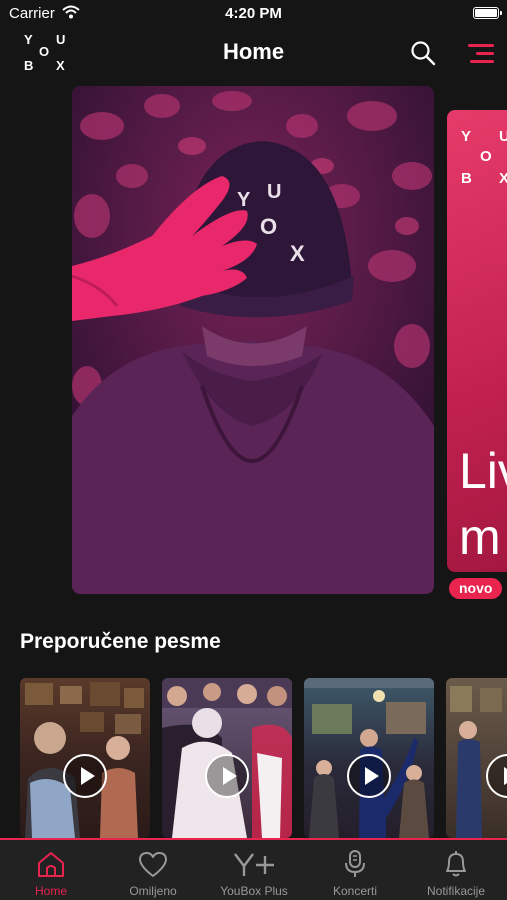 This screenshot has height=900, width=507. I want to click on tab-youbox-plus: YouBox Plus, so click(254, 870).